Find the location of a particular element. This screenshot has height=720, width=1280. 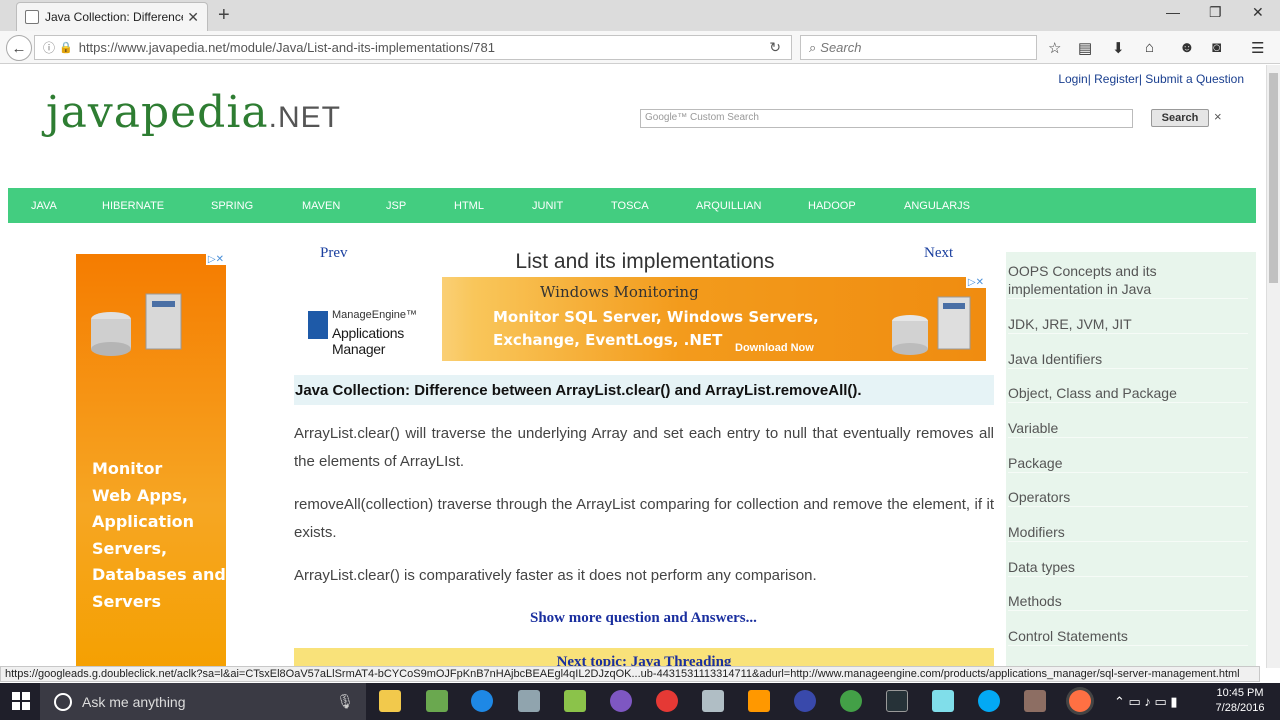

terminal-icon is located at coordinates (897, 701).